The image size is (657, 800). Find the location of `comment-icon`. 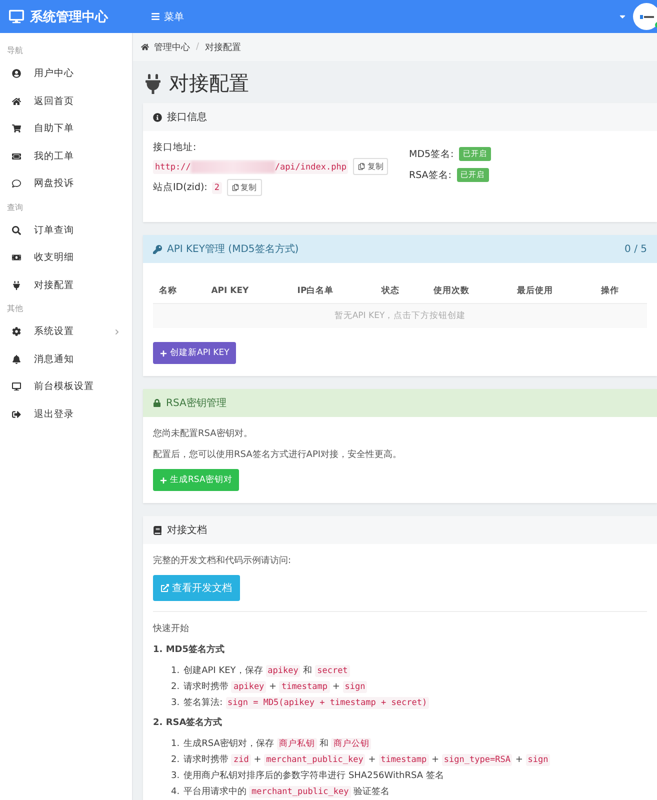

comment-icon is located at coordinates (16, 183).